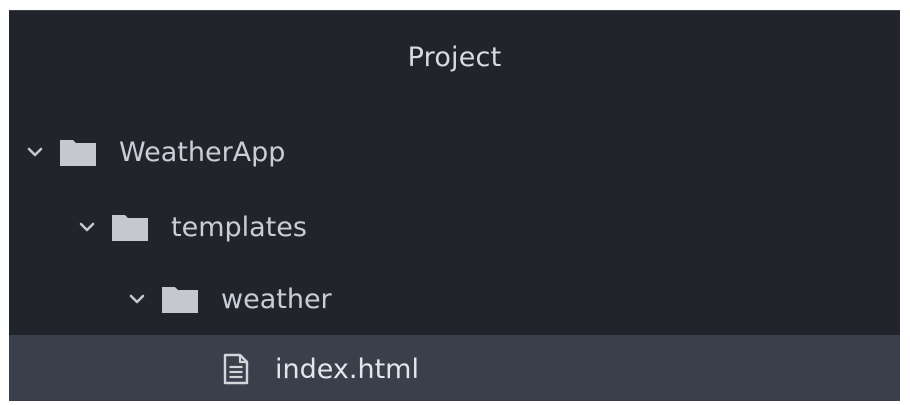  I want to click on file-text-icon, so click(236, 369).